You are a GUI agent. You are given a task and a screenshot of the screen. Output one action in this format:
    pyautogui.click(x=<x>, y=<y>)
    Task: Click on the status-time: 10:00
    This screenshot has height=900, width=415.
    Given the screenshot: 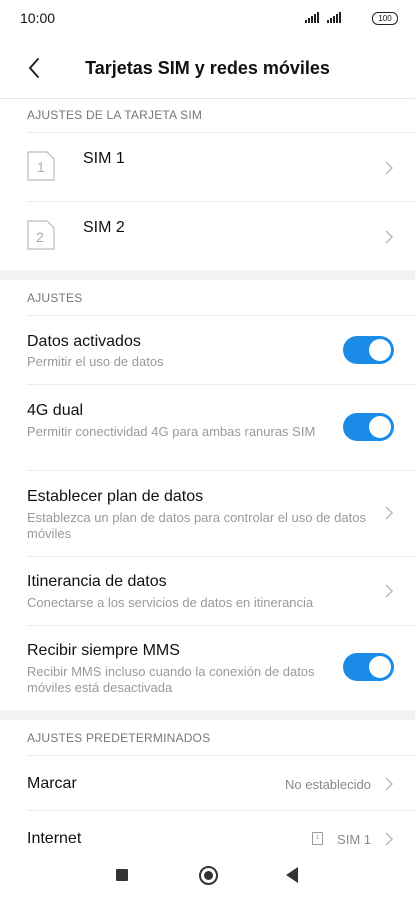 What is the action you would take?
    pyautogui.click(x=38, y=18)
    